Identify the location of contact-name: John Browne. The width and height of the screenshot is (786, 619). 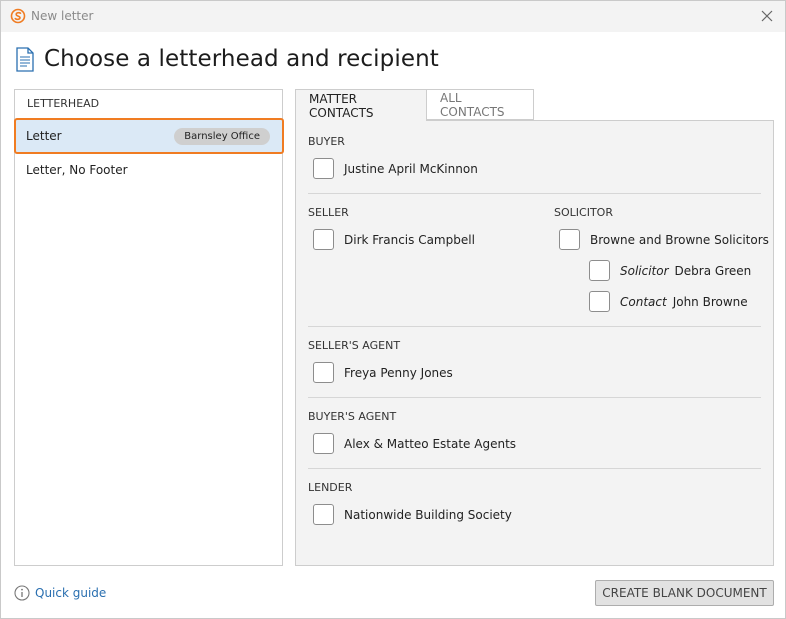
(710, 301).